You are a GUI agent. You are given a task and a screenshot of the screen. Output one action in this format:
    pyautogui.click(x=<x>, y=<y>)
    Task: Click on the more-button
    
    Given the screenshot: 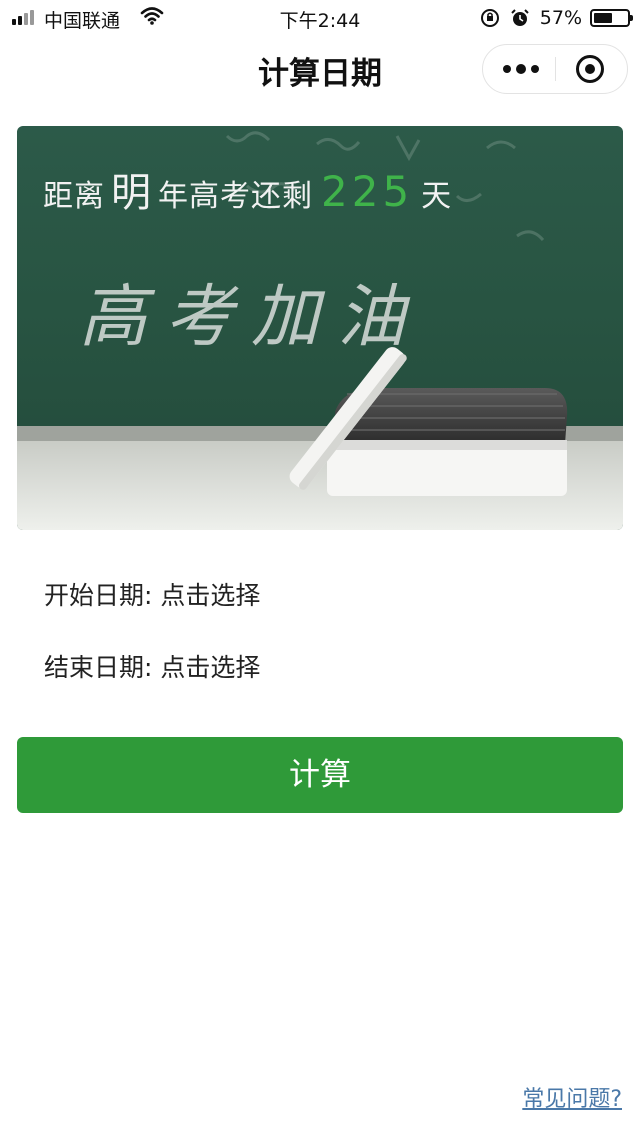 What is the action you would take?
    pyautogui.click(x=519, y=69)
    